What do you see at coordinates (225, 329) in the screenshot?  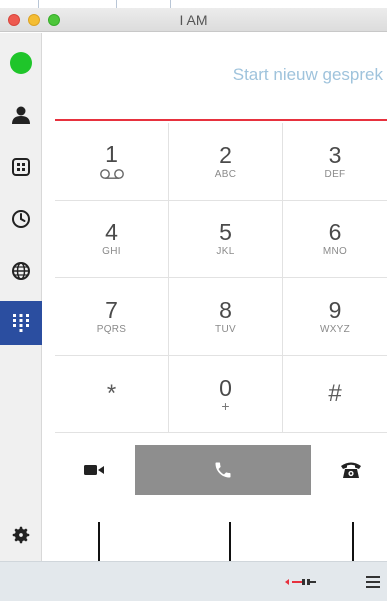 I see `key-letters: TUV` at bounding box center [225, 329].